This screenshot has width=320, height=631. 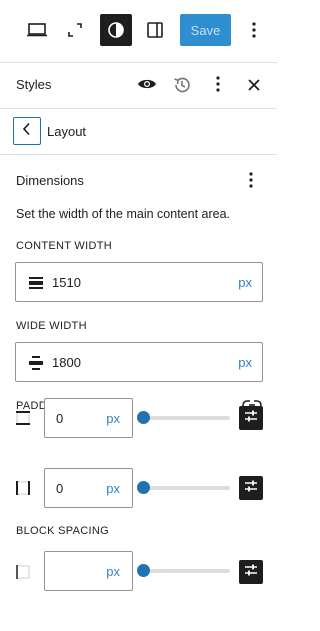 What do you see at coordinates (23, 488) in the screenshot?
I see `padding-horizontal-icon` at bounding box center [23, 488].